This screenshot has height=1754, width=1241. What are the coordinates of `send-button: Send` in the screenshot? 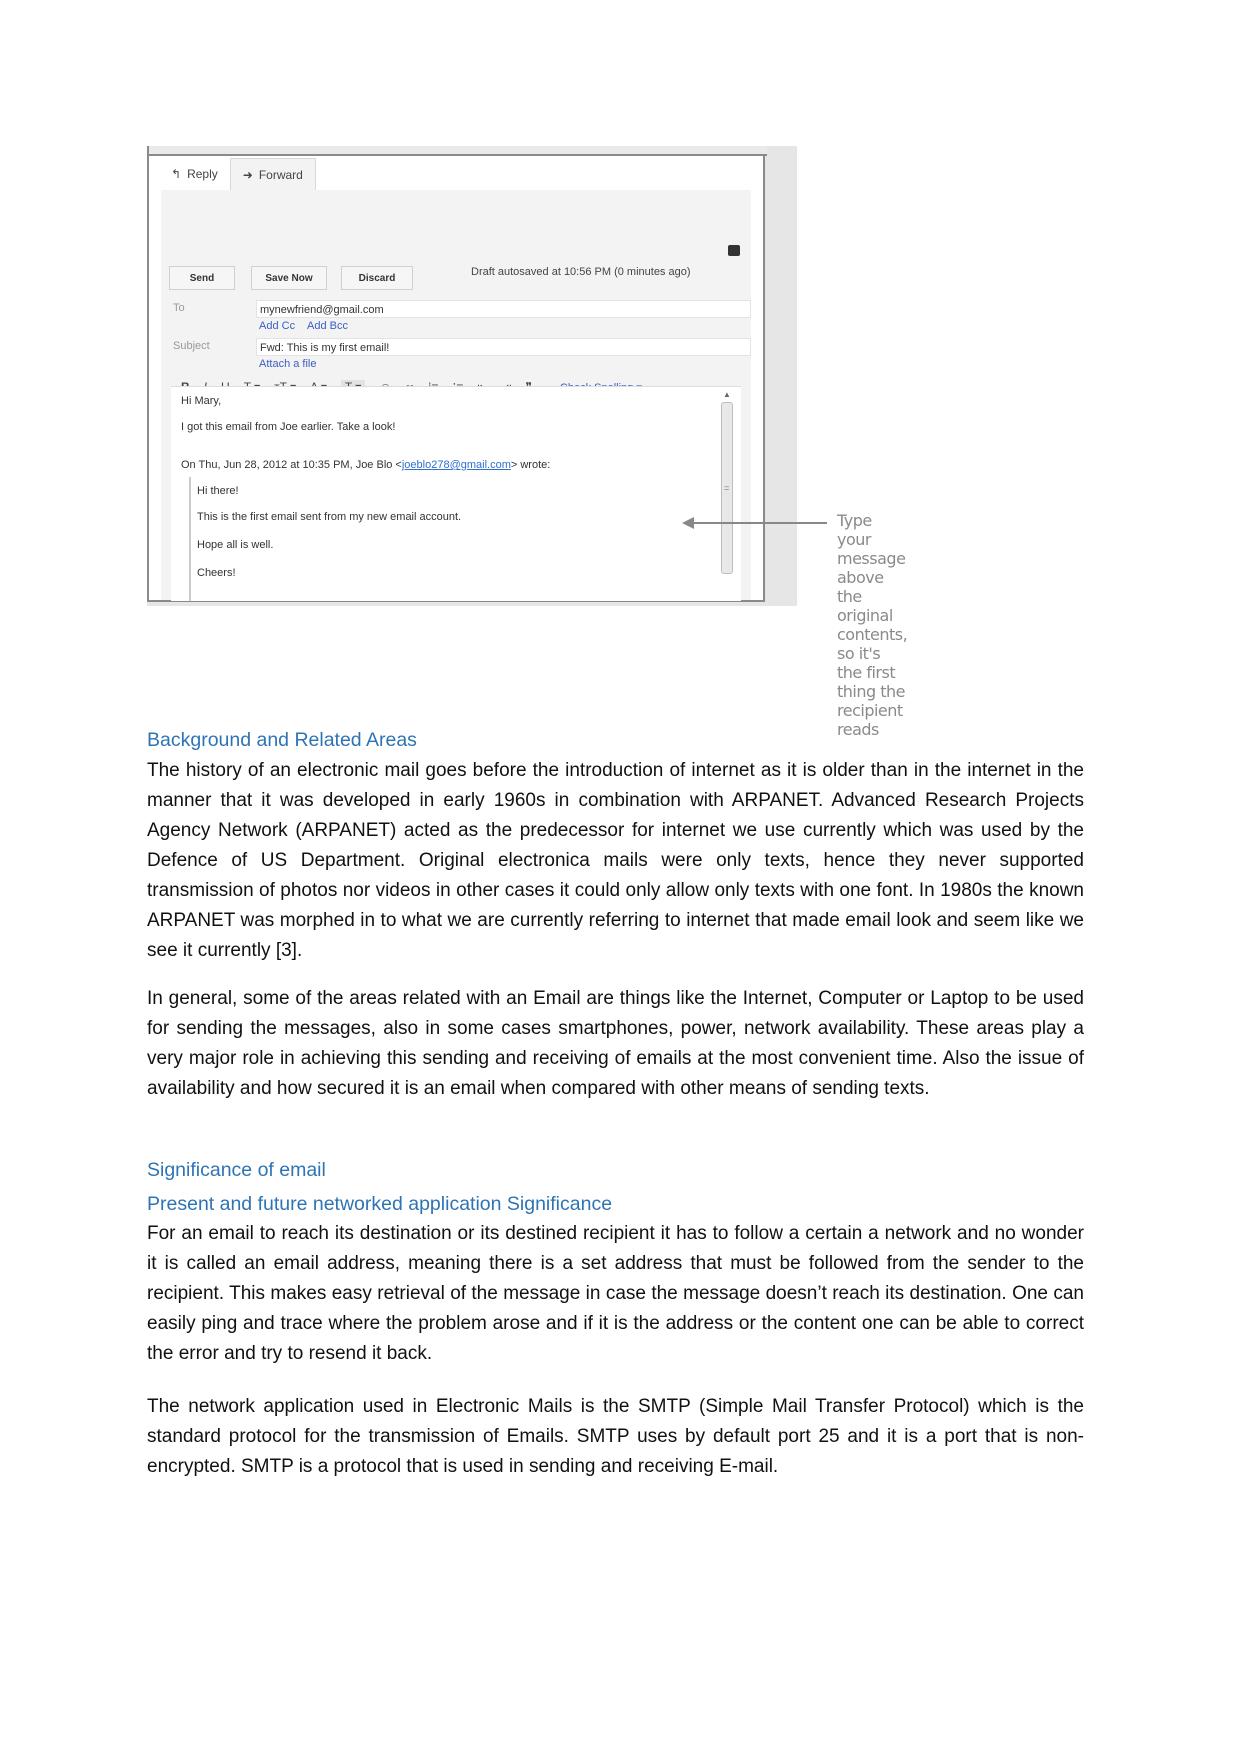 It's located at (202, 278).